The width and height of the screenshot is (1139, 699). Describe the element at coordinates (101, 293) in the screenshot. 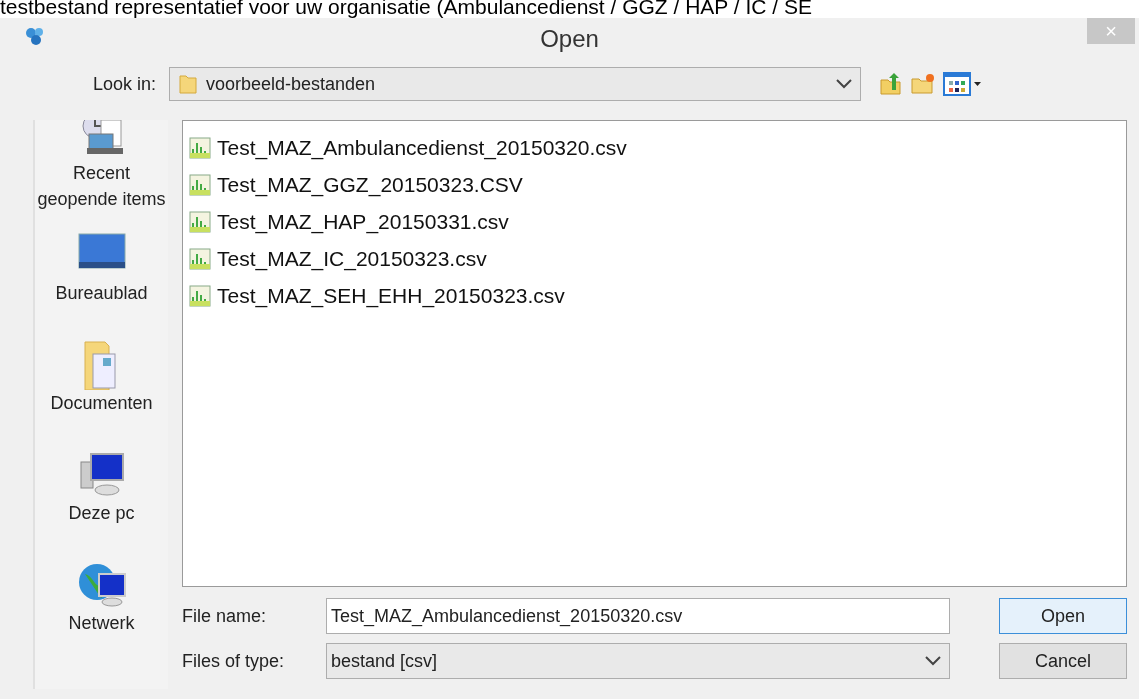

I see `place-label: Bureaublad` at that location.